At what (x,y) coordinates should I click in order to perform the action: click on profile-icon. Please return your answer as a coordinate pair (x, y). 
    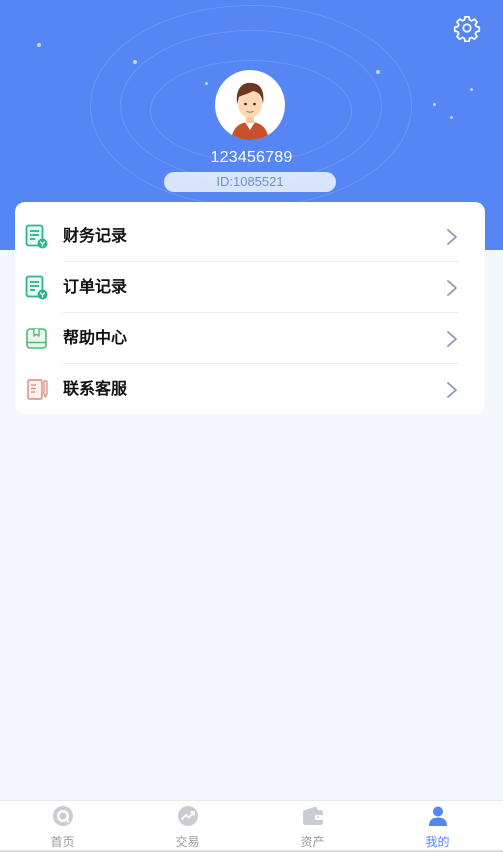
    Looking at the image, I should click on (438, 816).